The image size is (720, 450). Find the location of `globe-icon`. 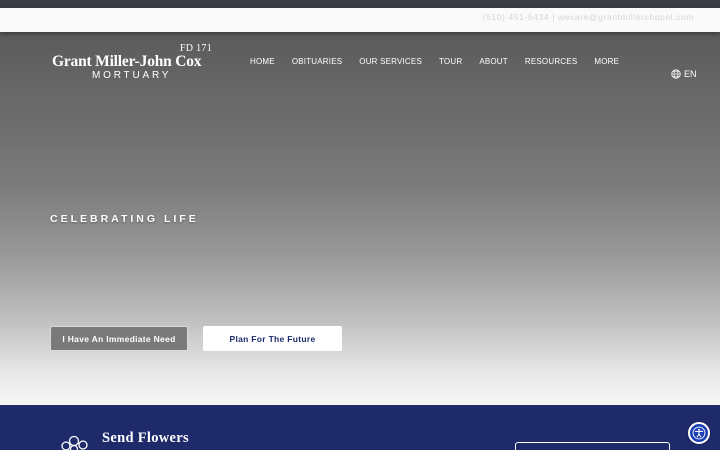

globe-icon is located at coordinates (676, 74).